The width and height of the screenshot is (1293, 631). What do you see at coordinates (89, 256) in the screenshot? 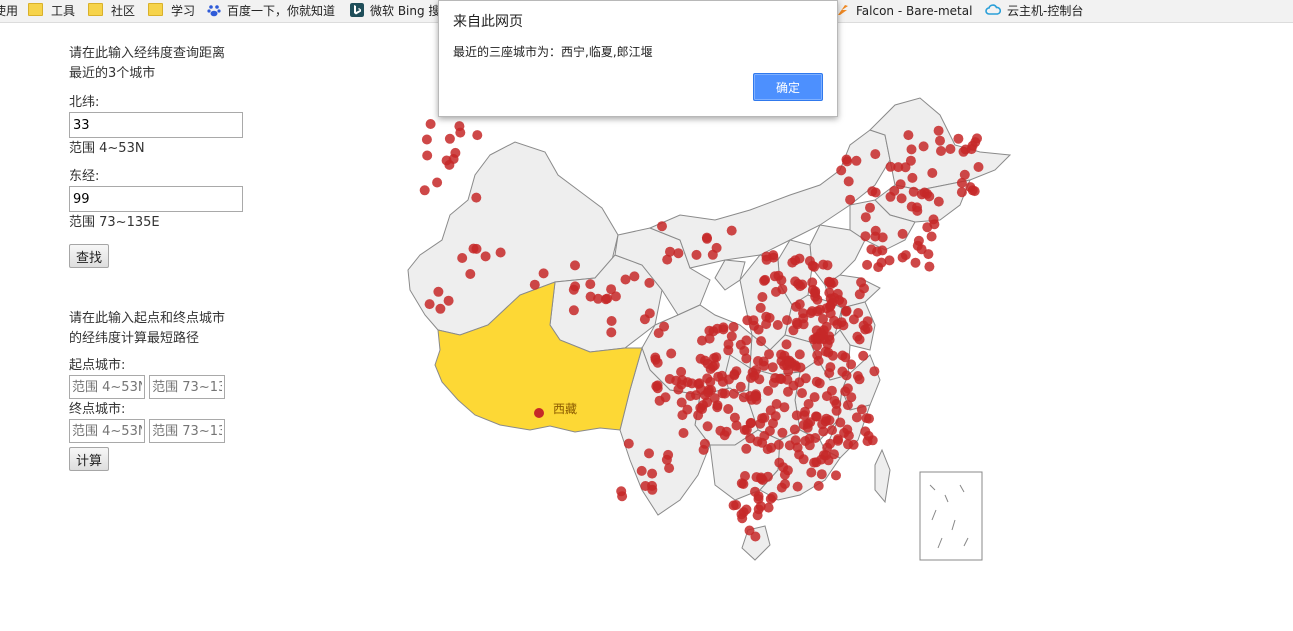
I see `search-button: 查找` at bounding box center [89, 256].